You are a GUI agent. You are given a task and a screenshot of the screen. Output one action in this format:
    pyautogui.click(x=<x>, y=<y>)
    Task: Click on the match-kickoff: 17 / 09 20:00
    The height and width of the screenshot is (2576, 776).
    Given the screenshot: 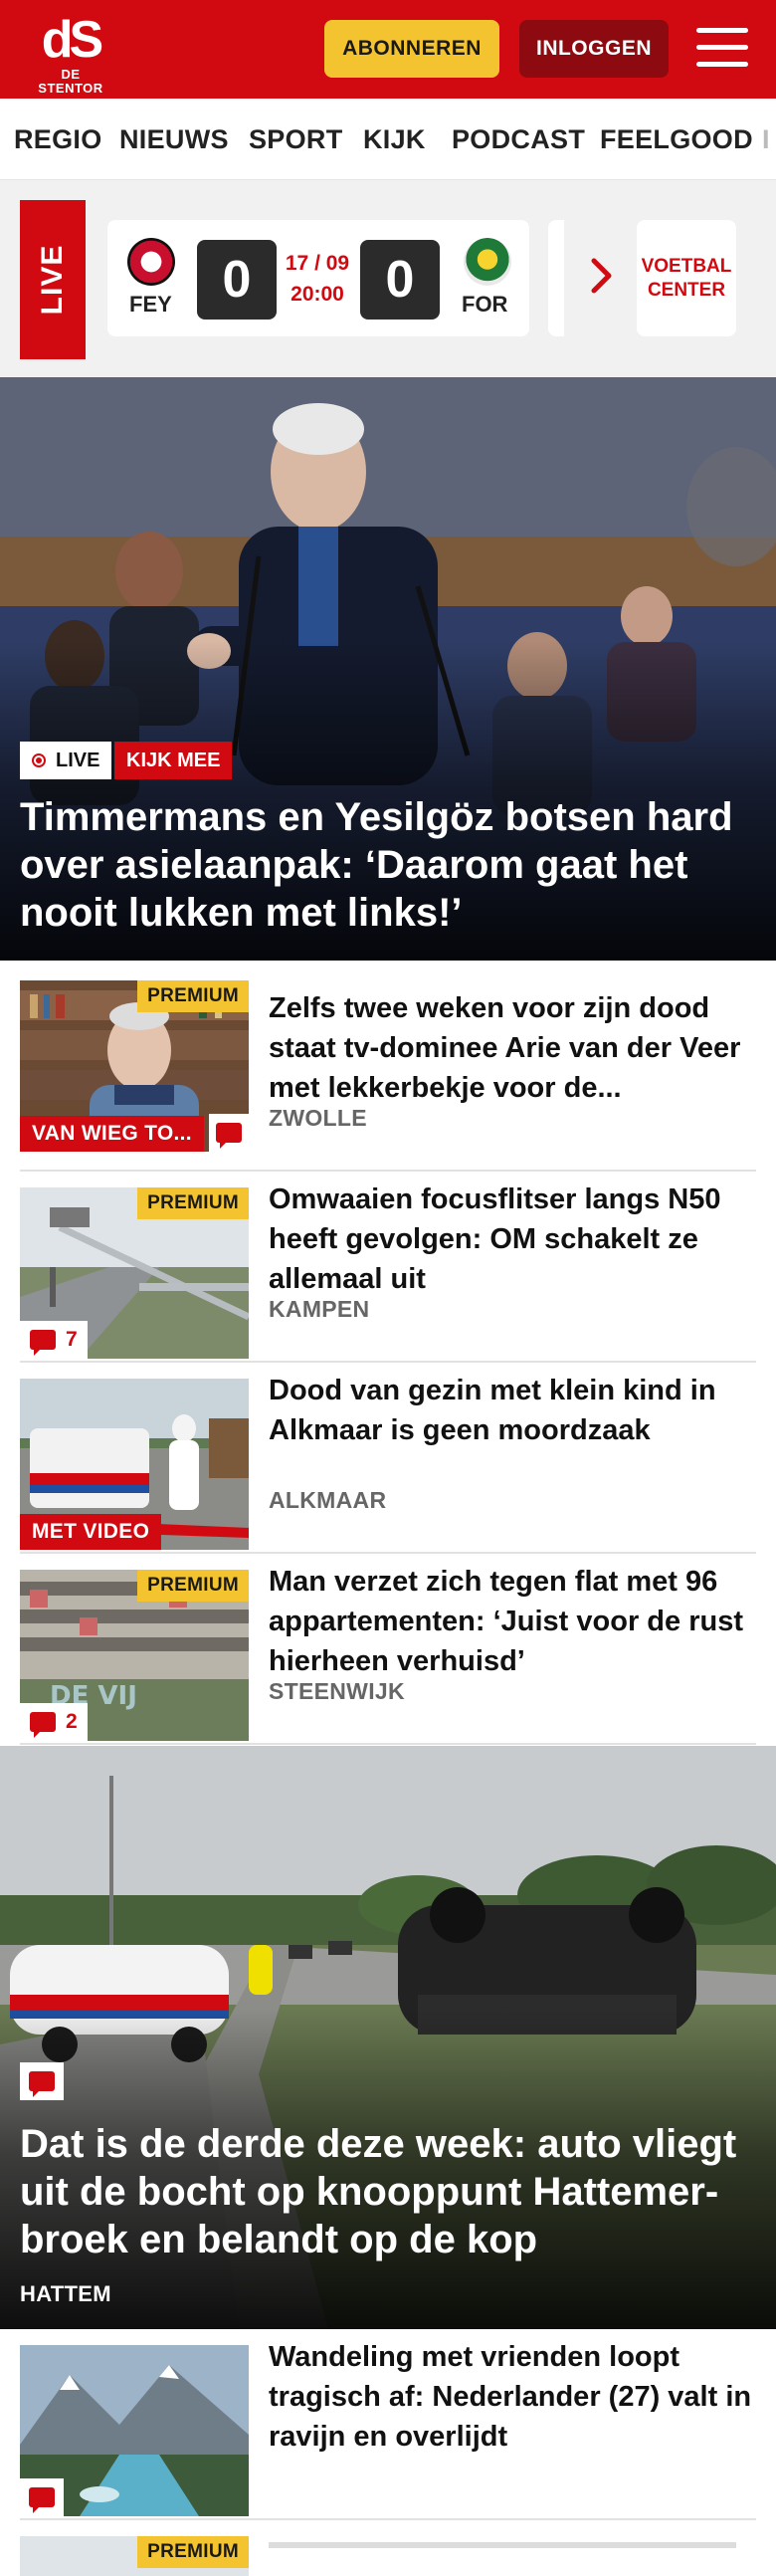 What is the action you would take?
    pyautogui.click(x=317, y=279)
    